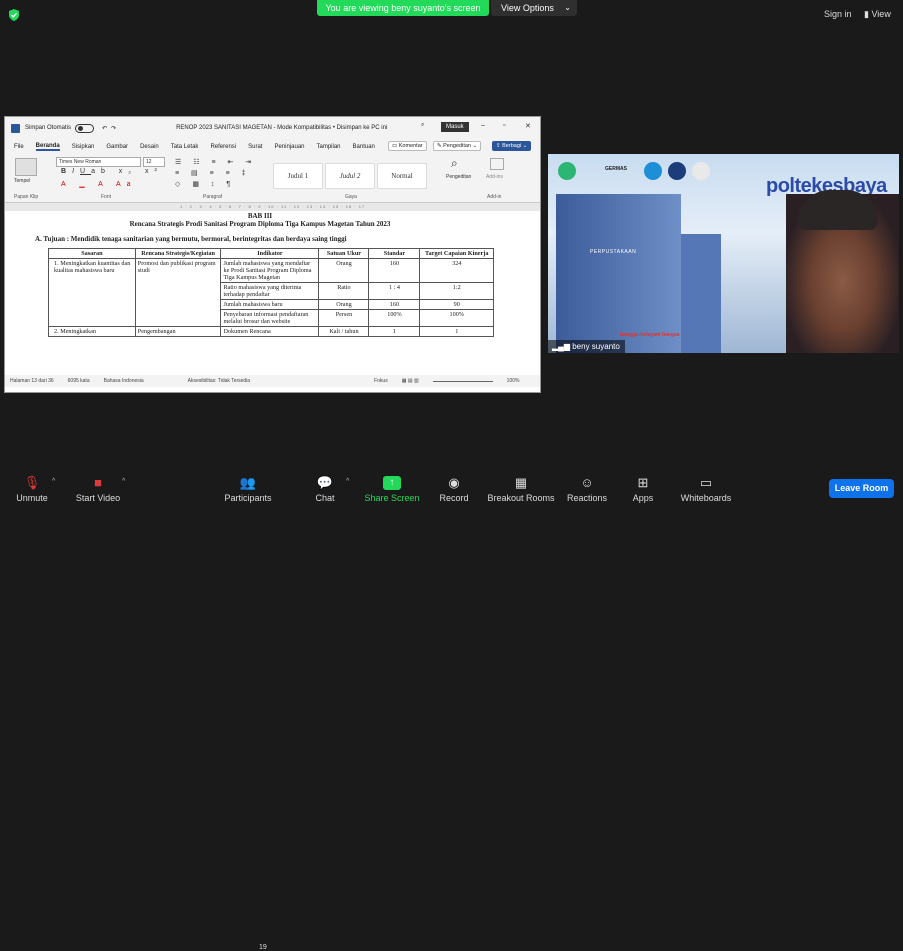 This screenshot has width=903, height=951. I want to click on add-ins-icon, so click(497, 164).